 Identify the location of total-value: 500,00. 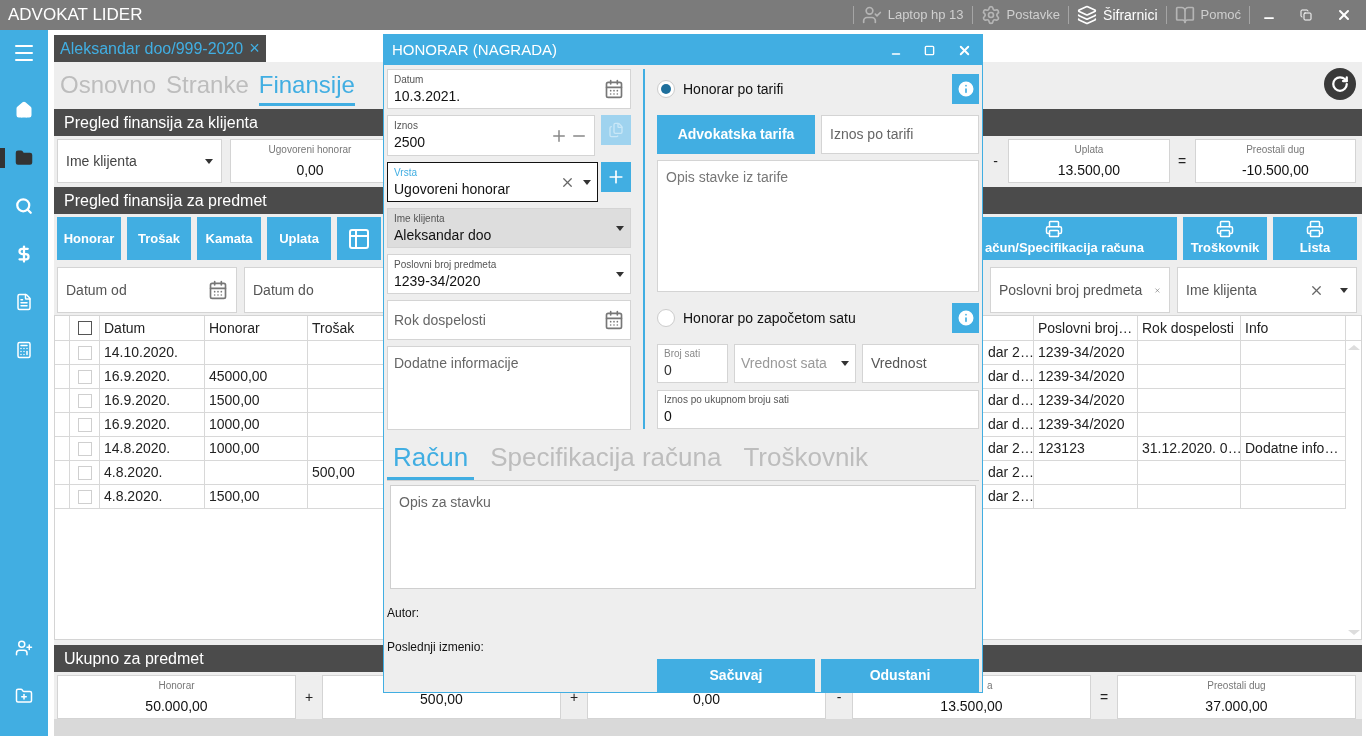
(441, 699).